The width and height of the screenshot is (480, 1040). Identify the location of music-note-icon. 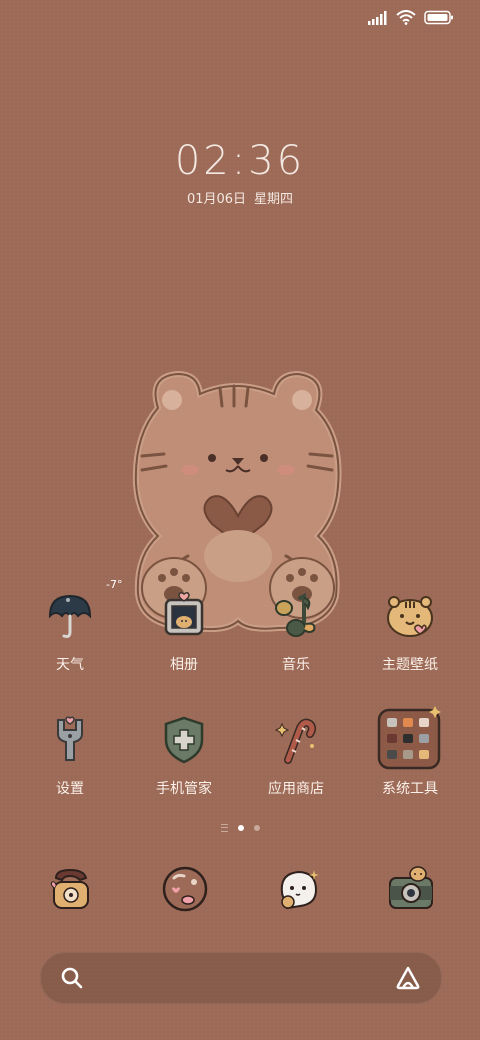
(295, 614).